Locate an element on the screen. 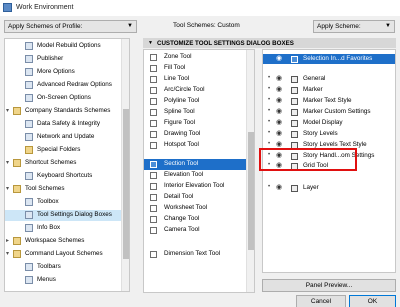  collapse-icon: ▼ is located at coordinates (150, 43).